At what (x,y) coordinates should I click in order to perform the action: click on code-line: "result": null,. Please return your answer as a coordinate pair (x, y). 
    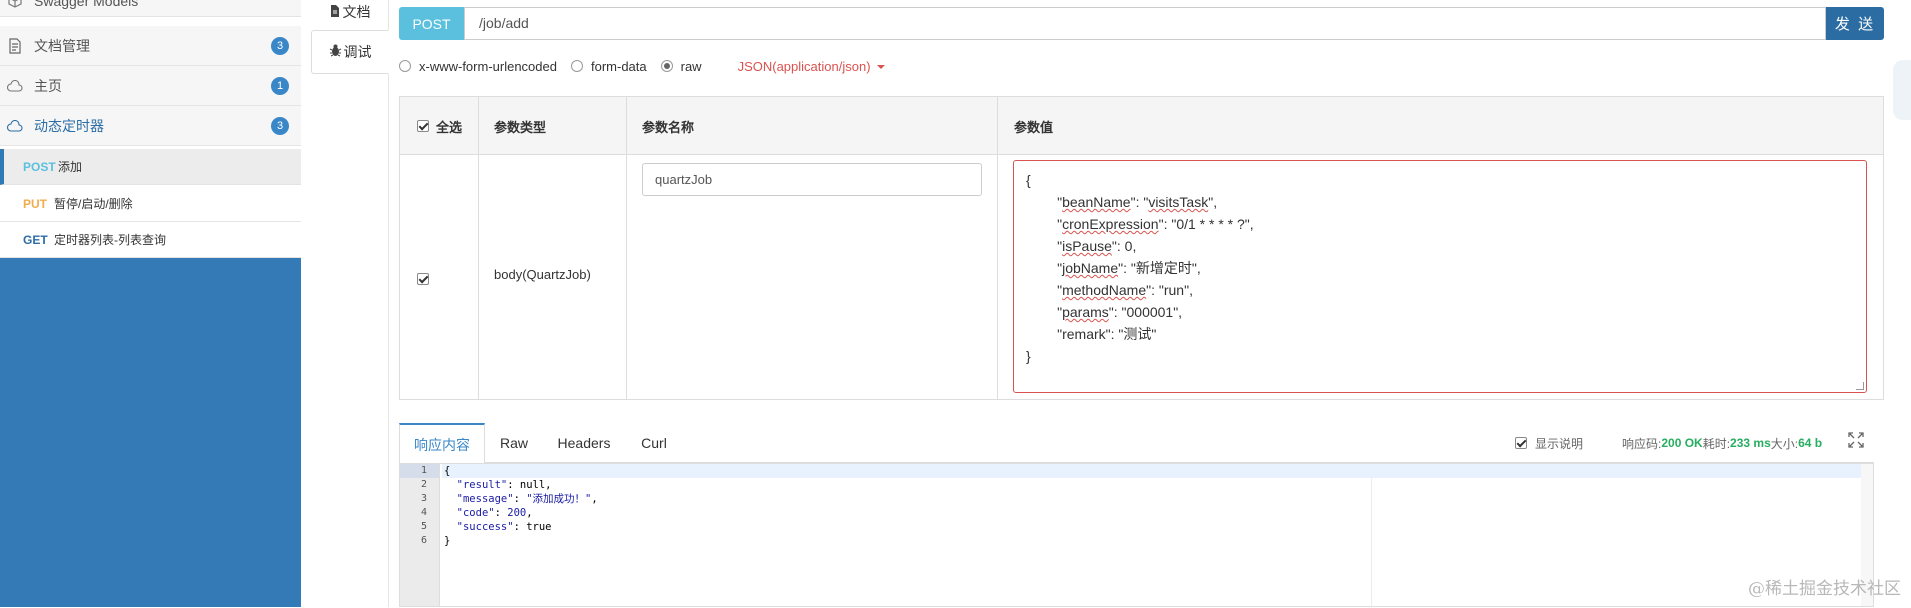
    Looking at the image, I should click on (504, 485).